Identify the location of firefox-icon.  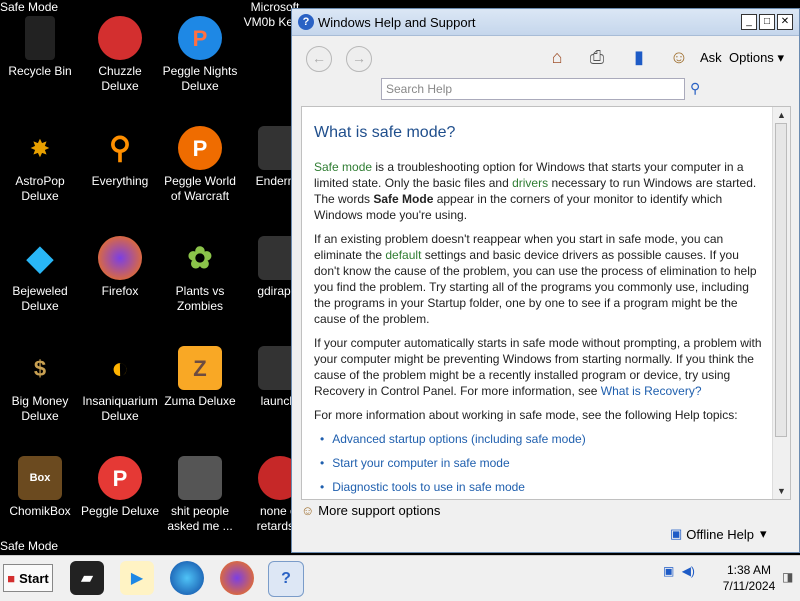
(120, 258).